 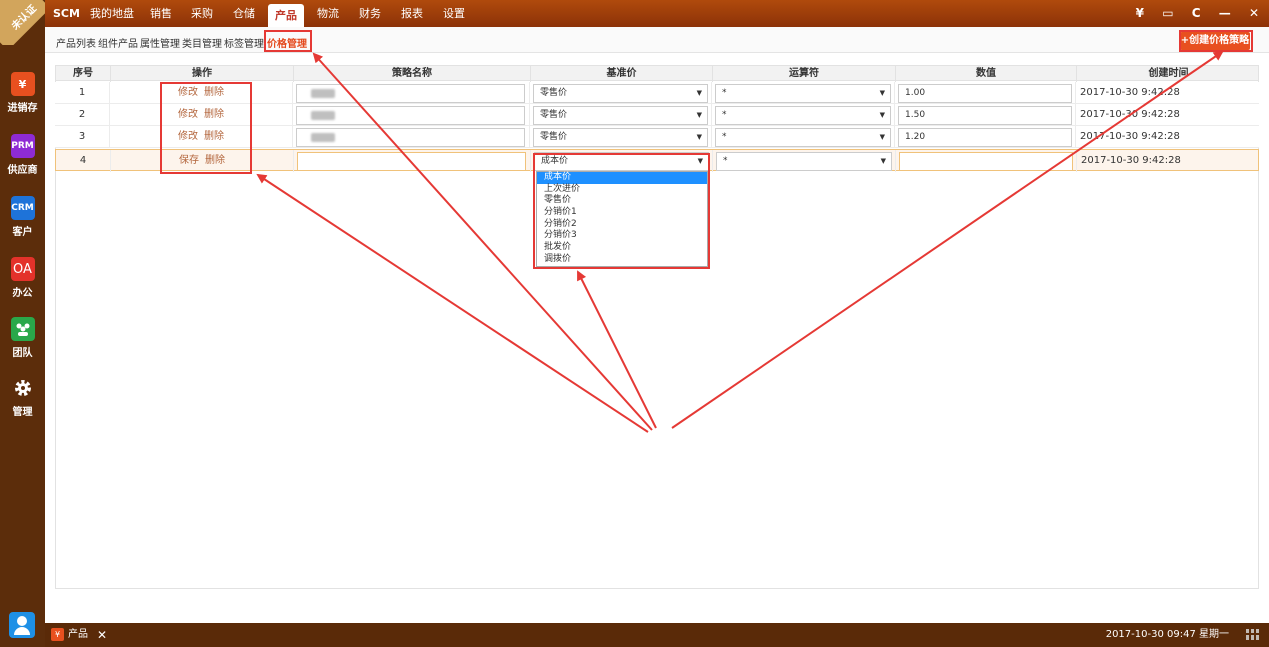 I want to click on value-input: 1.50, so click(x=985, y=115).